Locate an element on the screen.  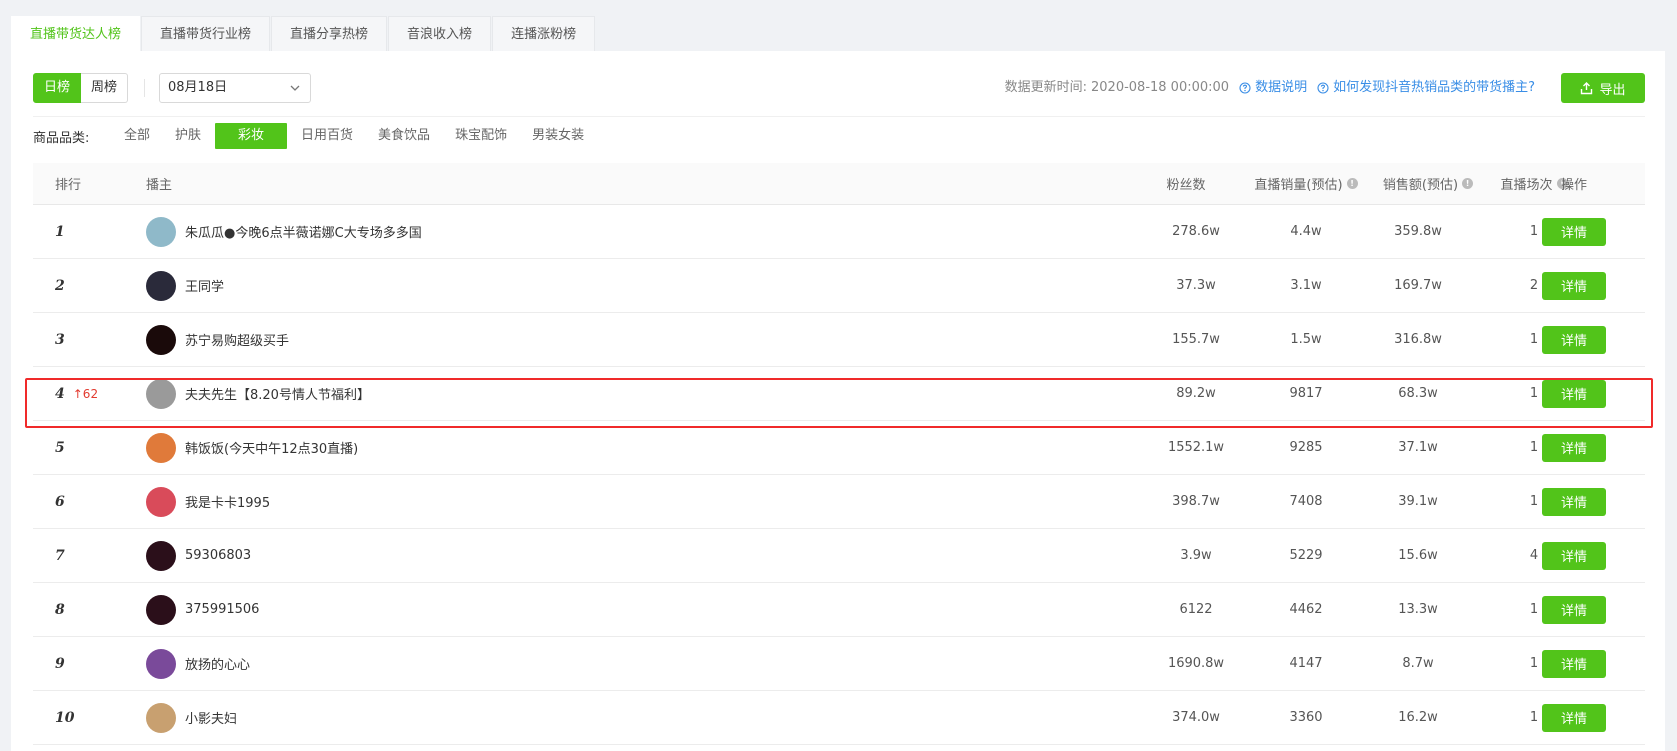
table-row: 4 ↑62 夫夫先生【8.20号情人节福利】 89.2w 9817 68.3w 1 详情 is located at coordinates (839, 394).